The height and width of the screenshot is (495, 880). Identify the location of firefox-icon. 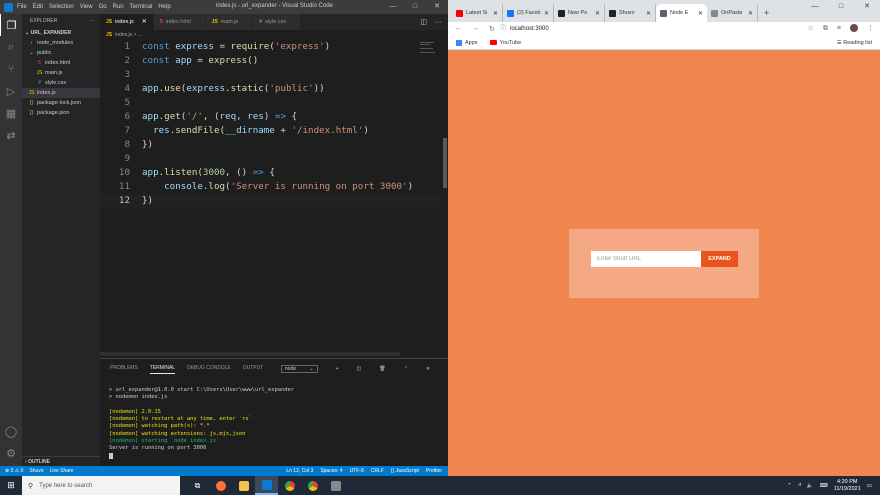
(220, 485).